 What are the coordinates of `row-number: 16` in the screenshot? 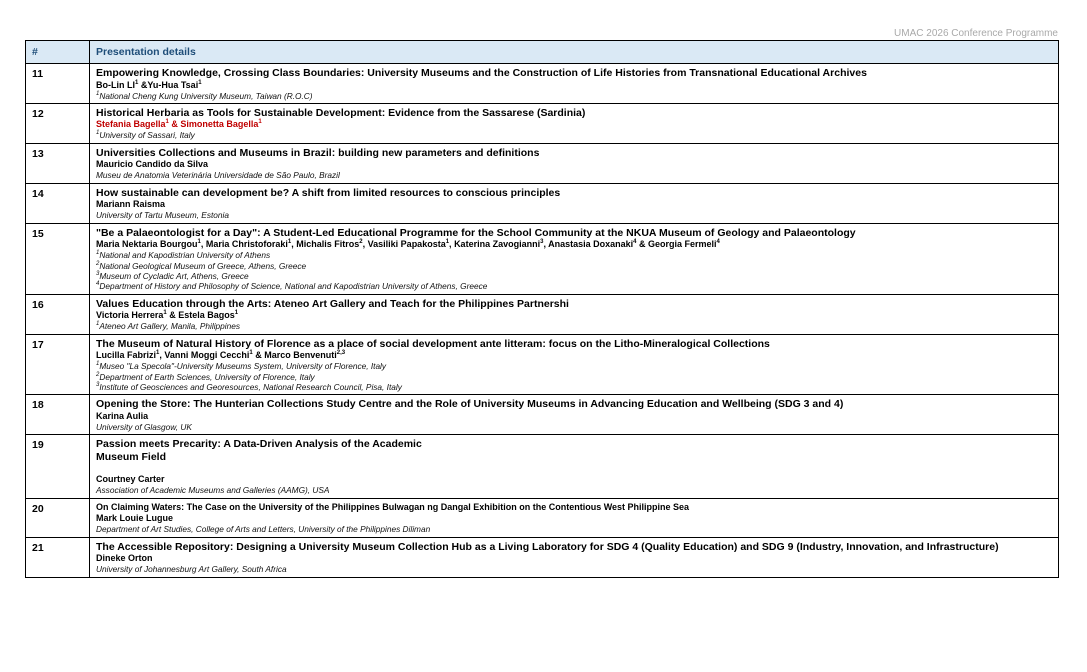 It's located at (57, 314).